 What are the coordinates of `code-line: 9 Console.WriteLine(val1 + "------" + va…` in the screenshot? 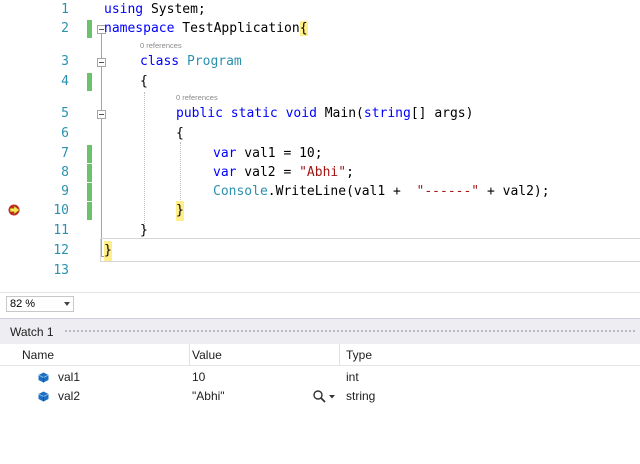 It's located at (320, 192).